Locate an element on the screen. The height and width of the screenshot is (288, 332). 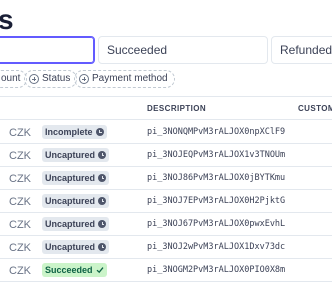
filter-tab-all is located at coordinates (47, 50).